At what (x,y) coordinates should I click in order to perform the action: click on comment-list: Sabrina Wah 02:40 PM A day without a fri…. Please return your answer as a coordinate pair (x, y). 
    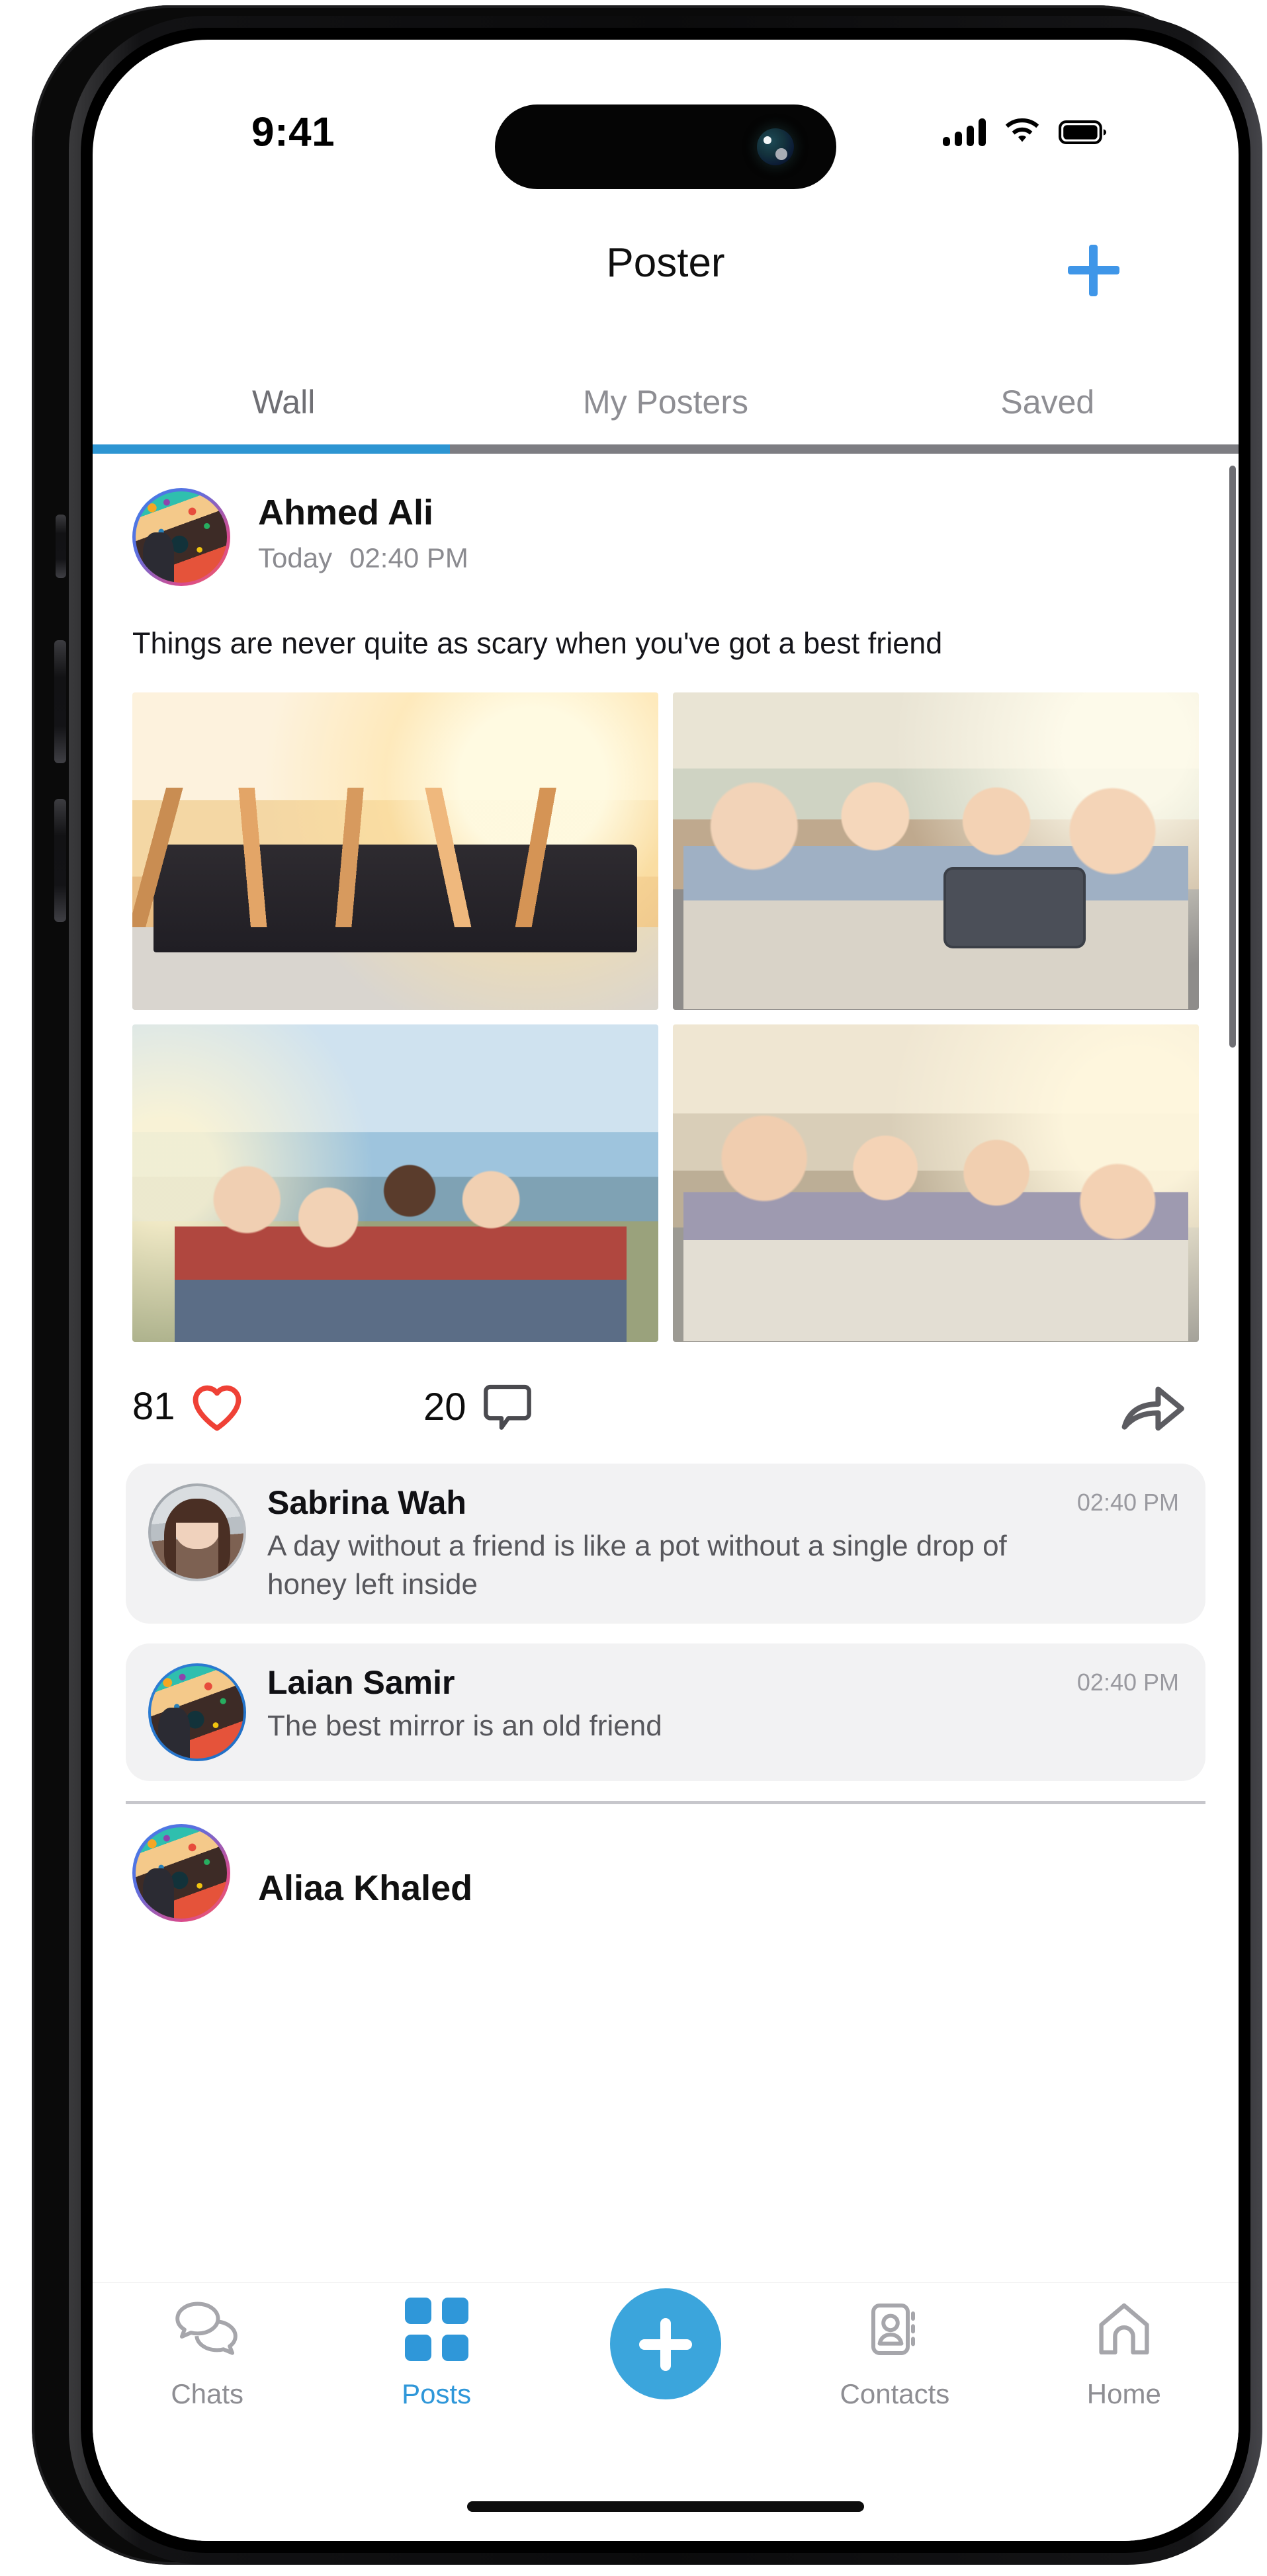
    Looking at the image, I should click on (666, 1622).